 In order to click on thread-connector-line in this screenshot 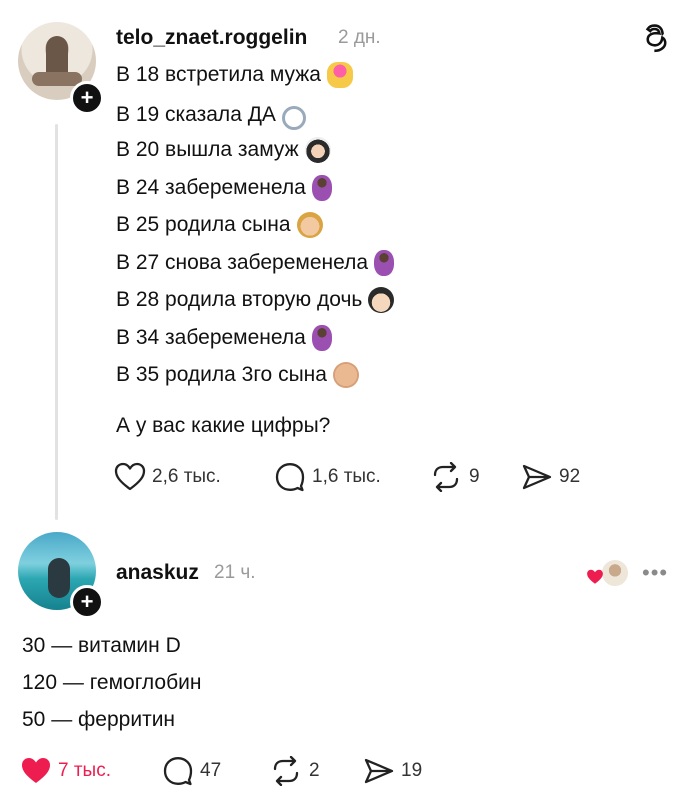, I will do `click(56, 322)`.